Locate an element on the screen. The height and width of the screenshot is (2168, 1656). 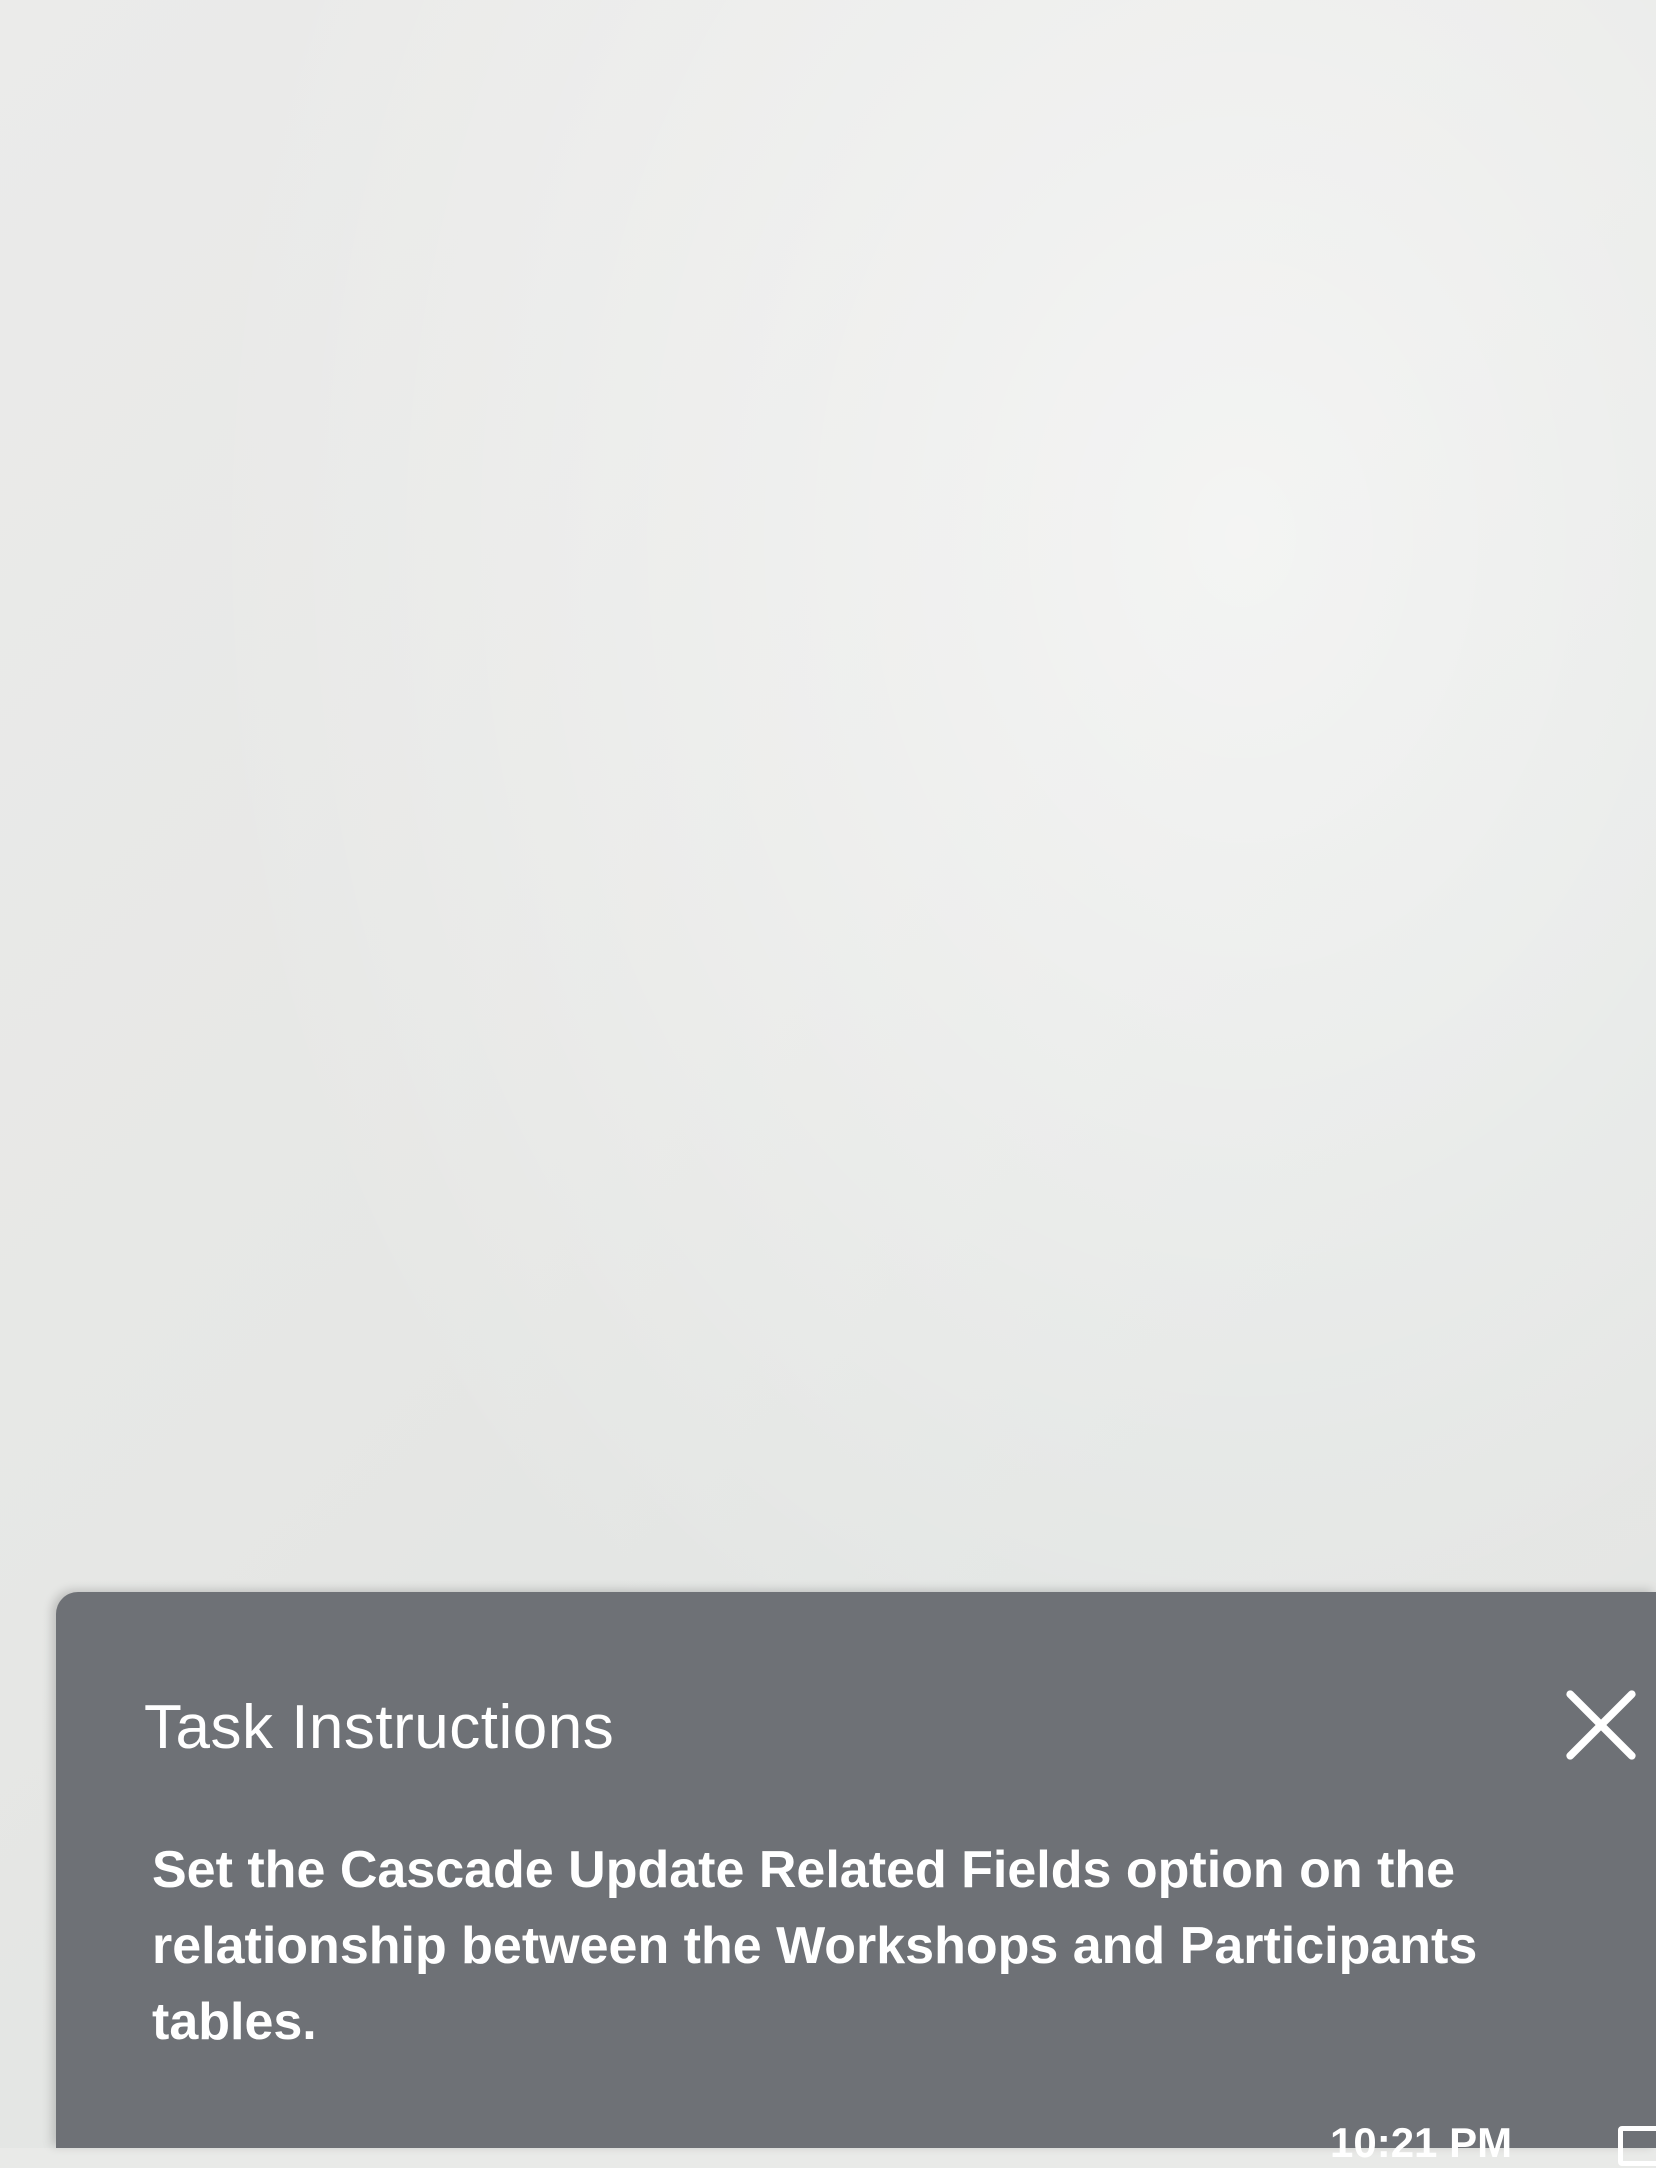
close-icon is located at coordinates (1601, 1725).